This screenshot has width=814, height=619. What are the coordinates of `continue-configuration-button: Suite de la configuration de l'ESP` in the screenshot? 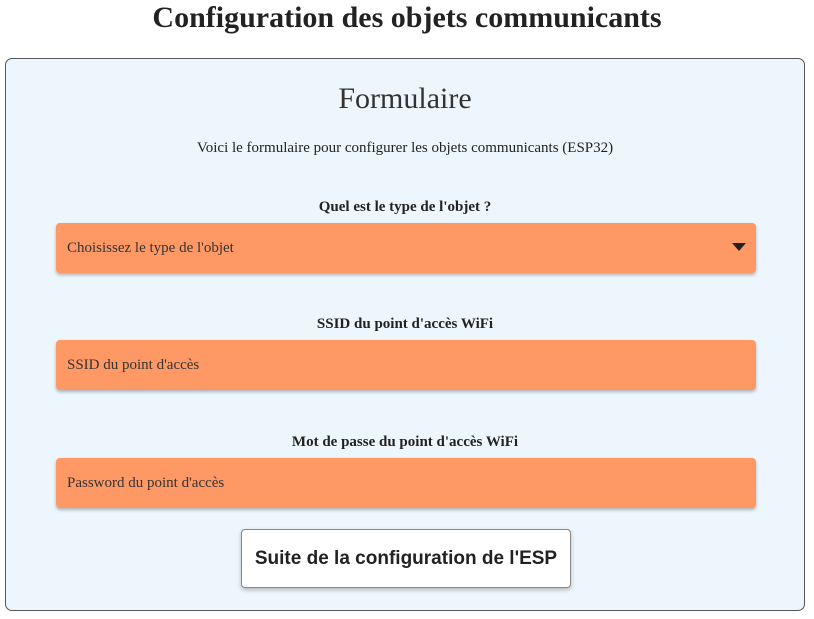 It's located at (406, 558).